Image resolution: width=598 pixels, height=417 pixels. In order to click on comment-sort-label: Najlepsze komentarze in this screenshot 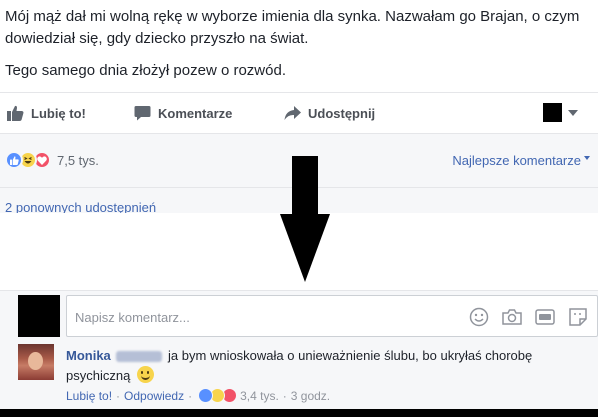, I will do `click(516, 160)`.